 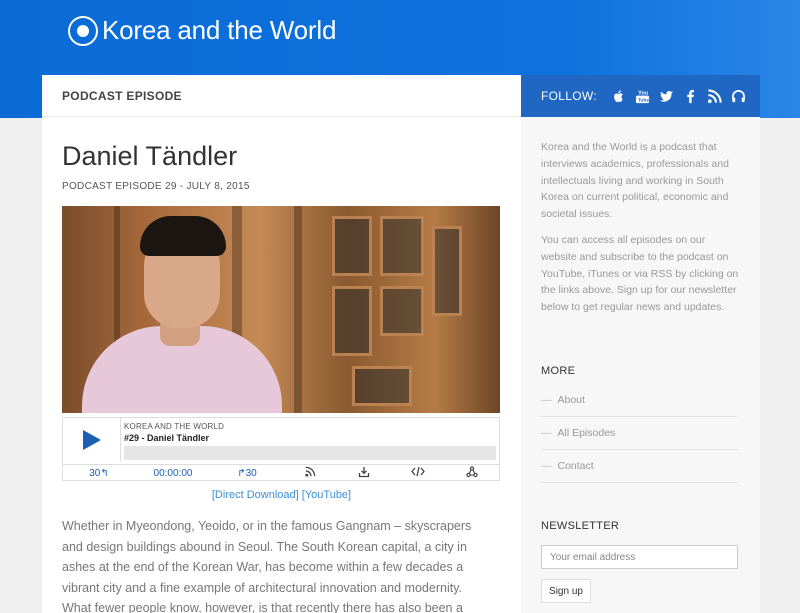 I want to click on share-icon, so click(x=472, y=473).